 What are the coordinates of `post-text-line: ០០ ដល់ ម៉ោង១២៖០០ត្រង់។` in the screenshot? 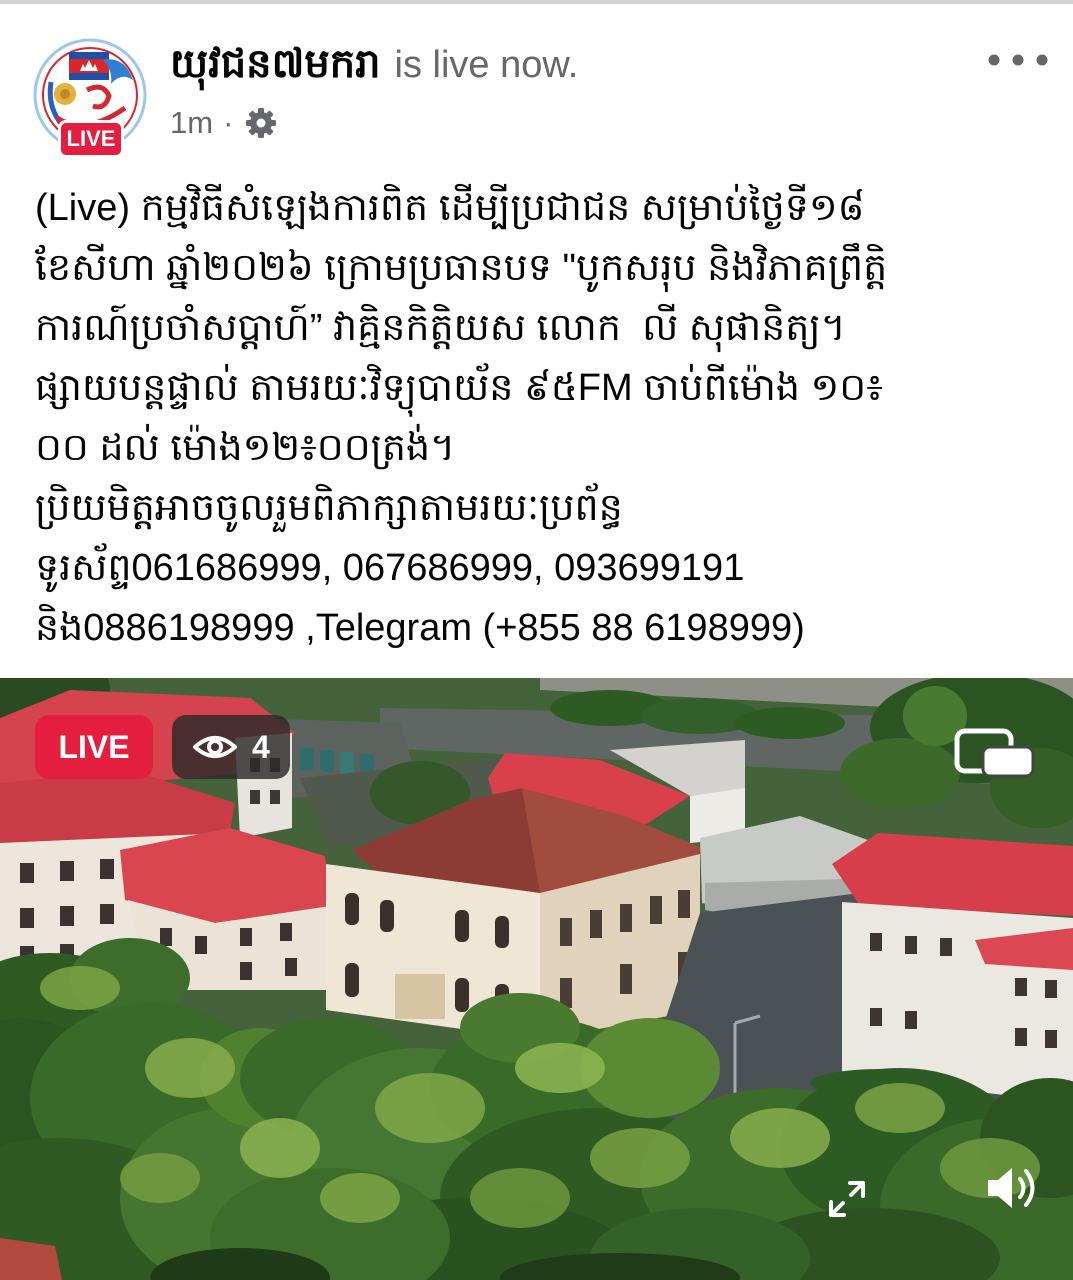 It's located at (245, 448).